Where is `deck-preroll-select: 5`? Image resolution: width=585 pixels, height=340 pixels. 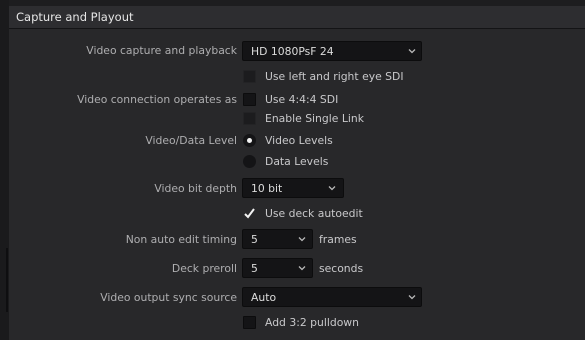
deck-preroll-select: 5 is located at coordinates (277, 268).